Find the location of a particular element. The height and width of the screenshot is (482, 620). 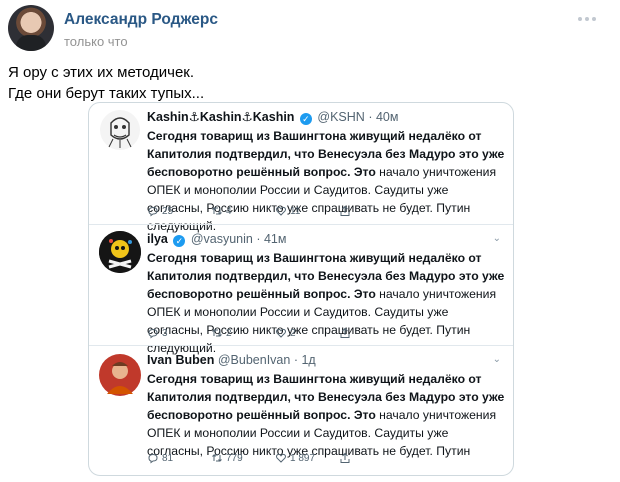

retweet-count: 779 is located at coordinates (234, 458).